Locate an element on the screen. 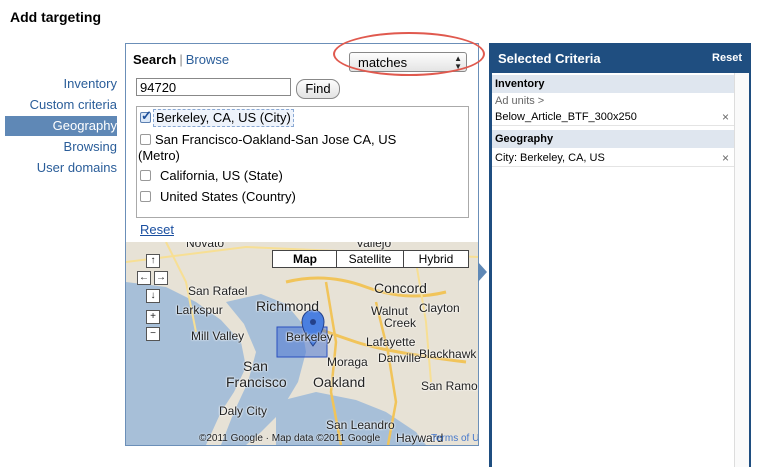 The width and height of the screenshot is (766, 467). find-button: Find is located at coordinates (318, 89).